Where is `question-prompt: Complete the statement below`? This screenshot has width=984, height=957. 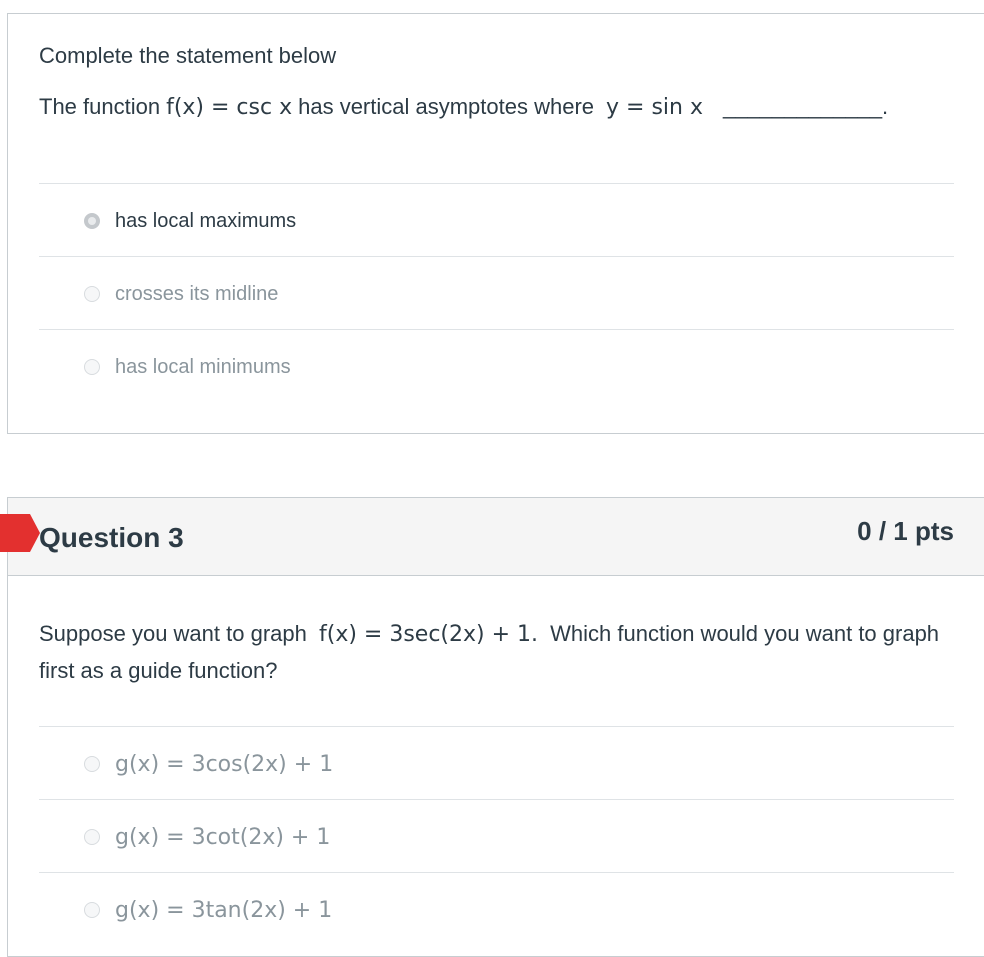
question-prompt: Complete the statement below is located at coordinates (188, 55).